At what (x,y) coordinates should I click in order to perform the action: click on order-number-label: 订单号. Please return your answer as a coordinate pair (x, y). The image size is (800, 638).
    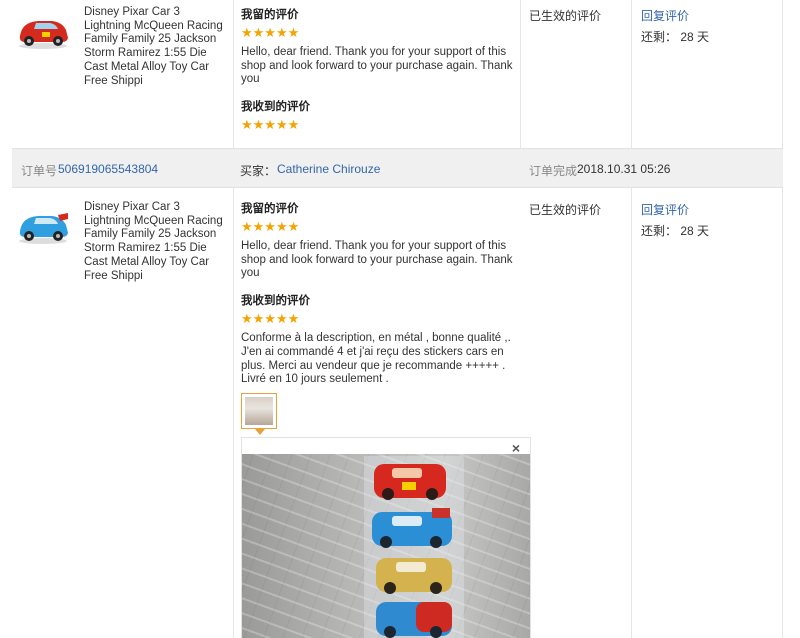
    Looking at the image, I should click on (39, 171).